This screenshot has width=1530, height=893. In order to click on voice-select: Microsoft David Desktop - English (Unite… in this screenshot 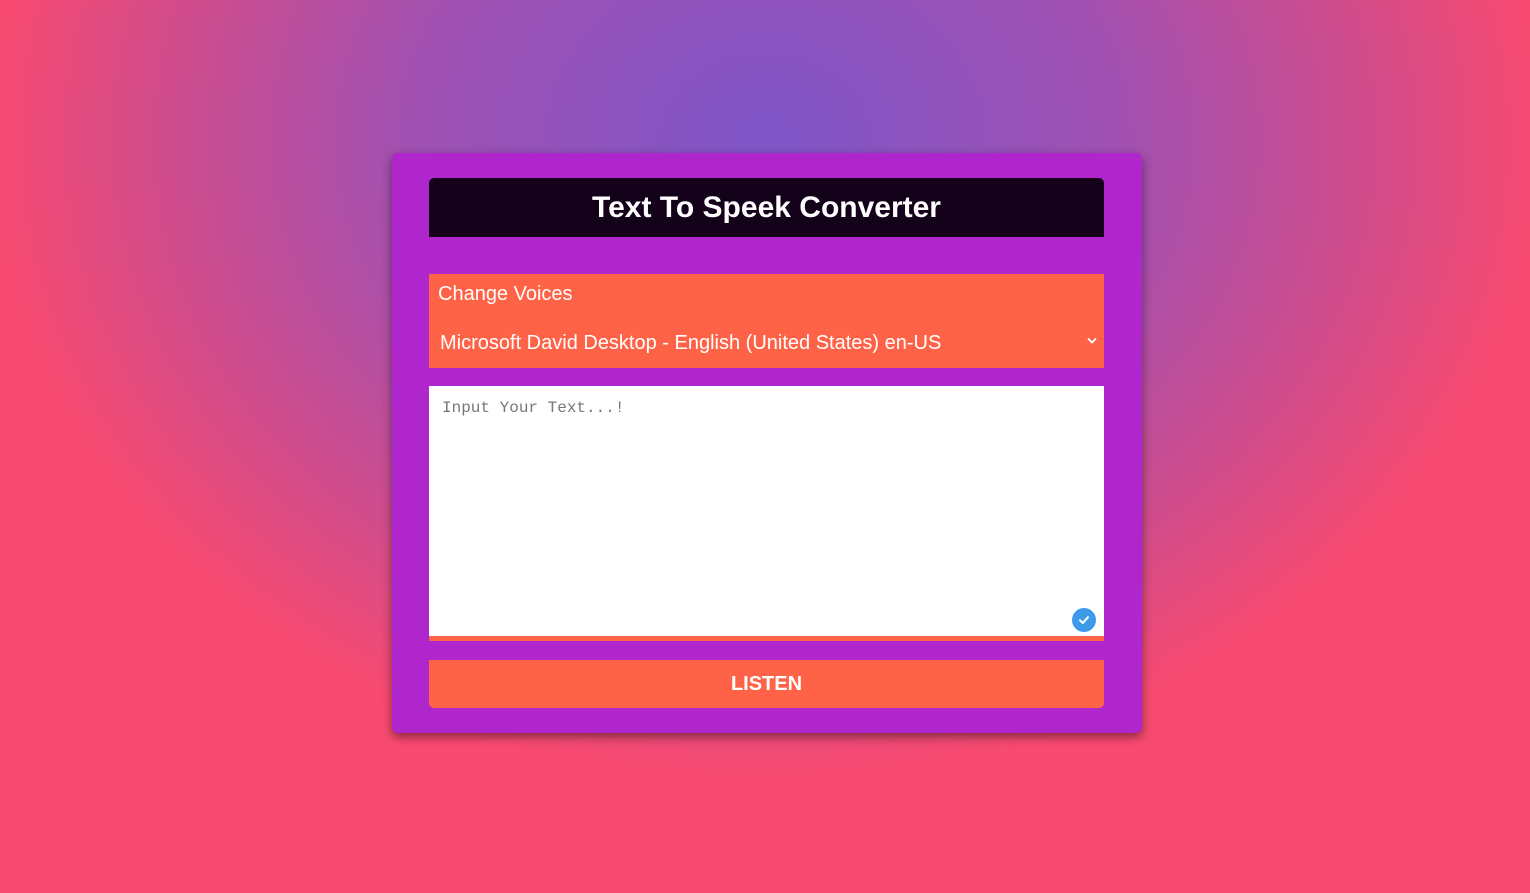, I will do `click(766, 343)`.